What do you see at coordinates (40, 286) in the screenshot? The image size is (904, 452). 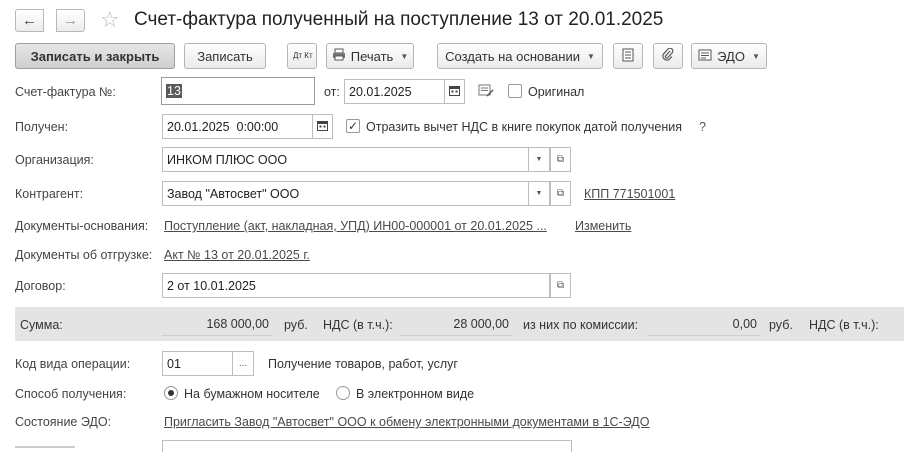 I see `contract-label: Договор:` at bounding box center [40, 286].